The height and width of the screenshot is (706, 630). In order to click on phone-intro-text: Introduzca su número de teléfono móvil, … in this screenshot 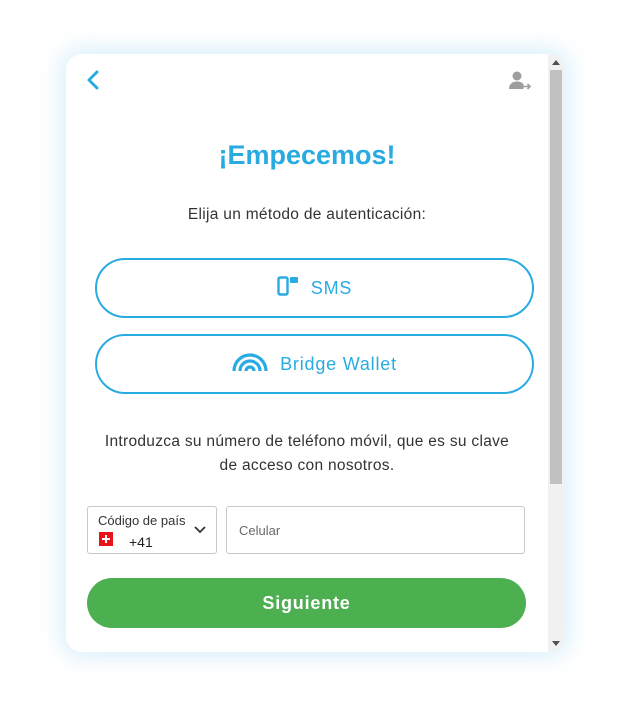, I will do `click(307, 454)`.